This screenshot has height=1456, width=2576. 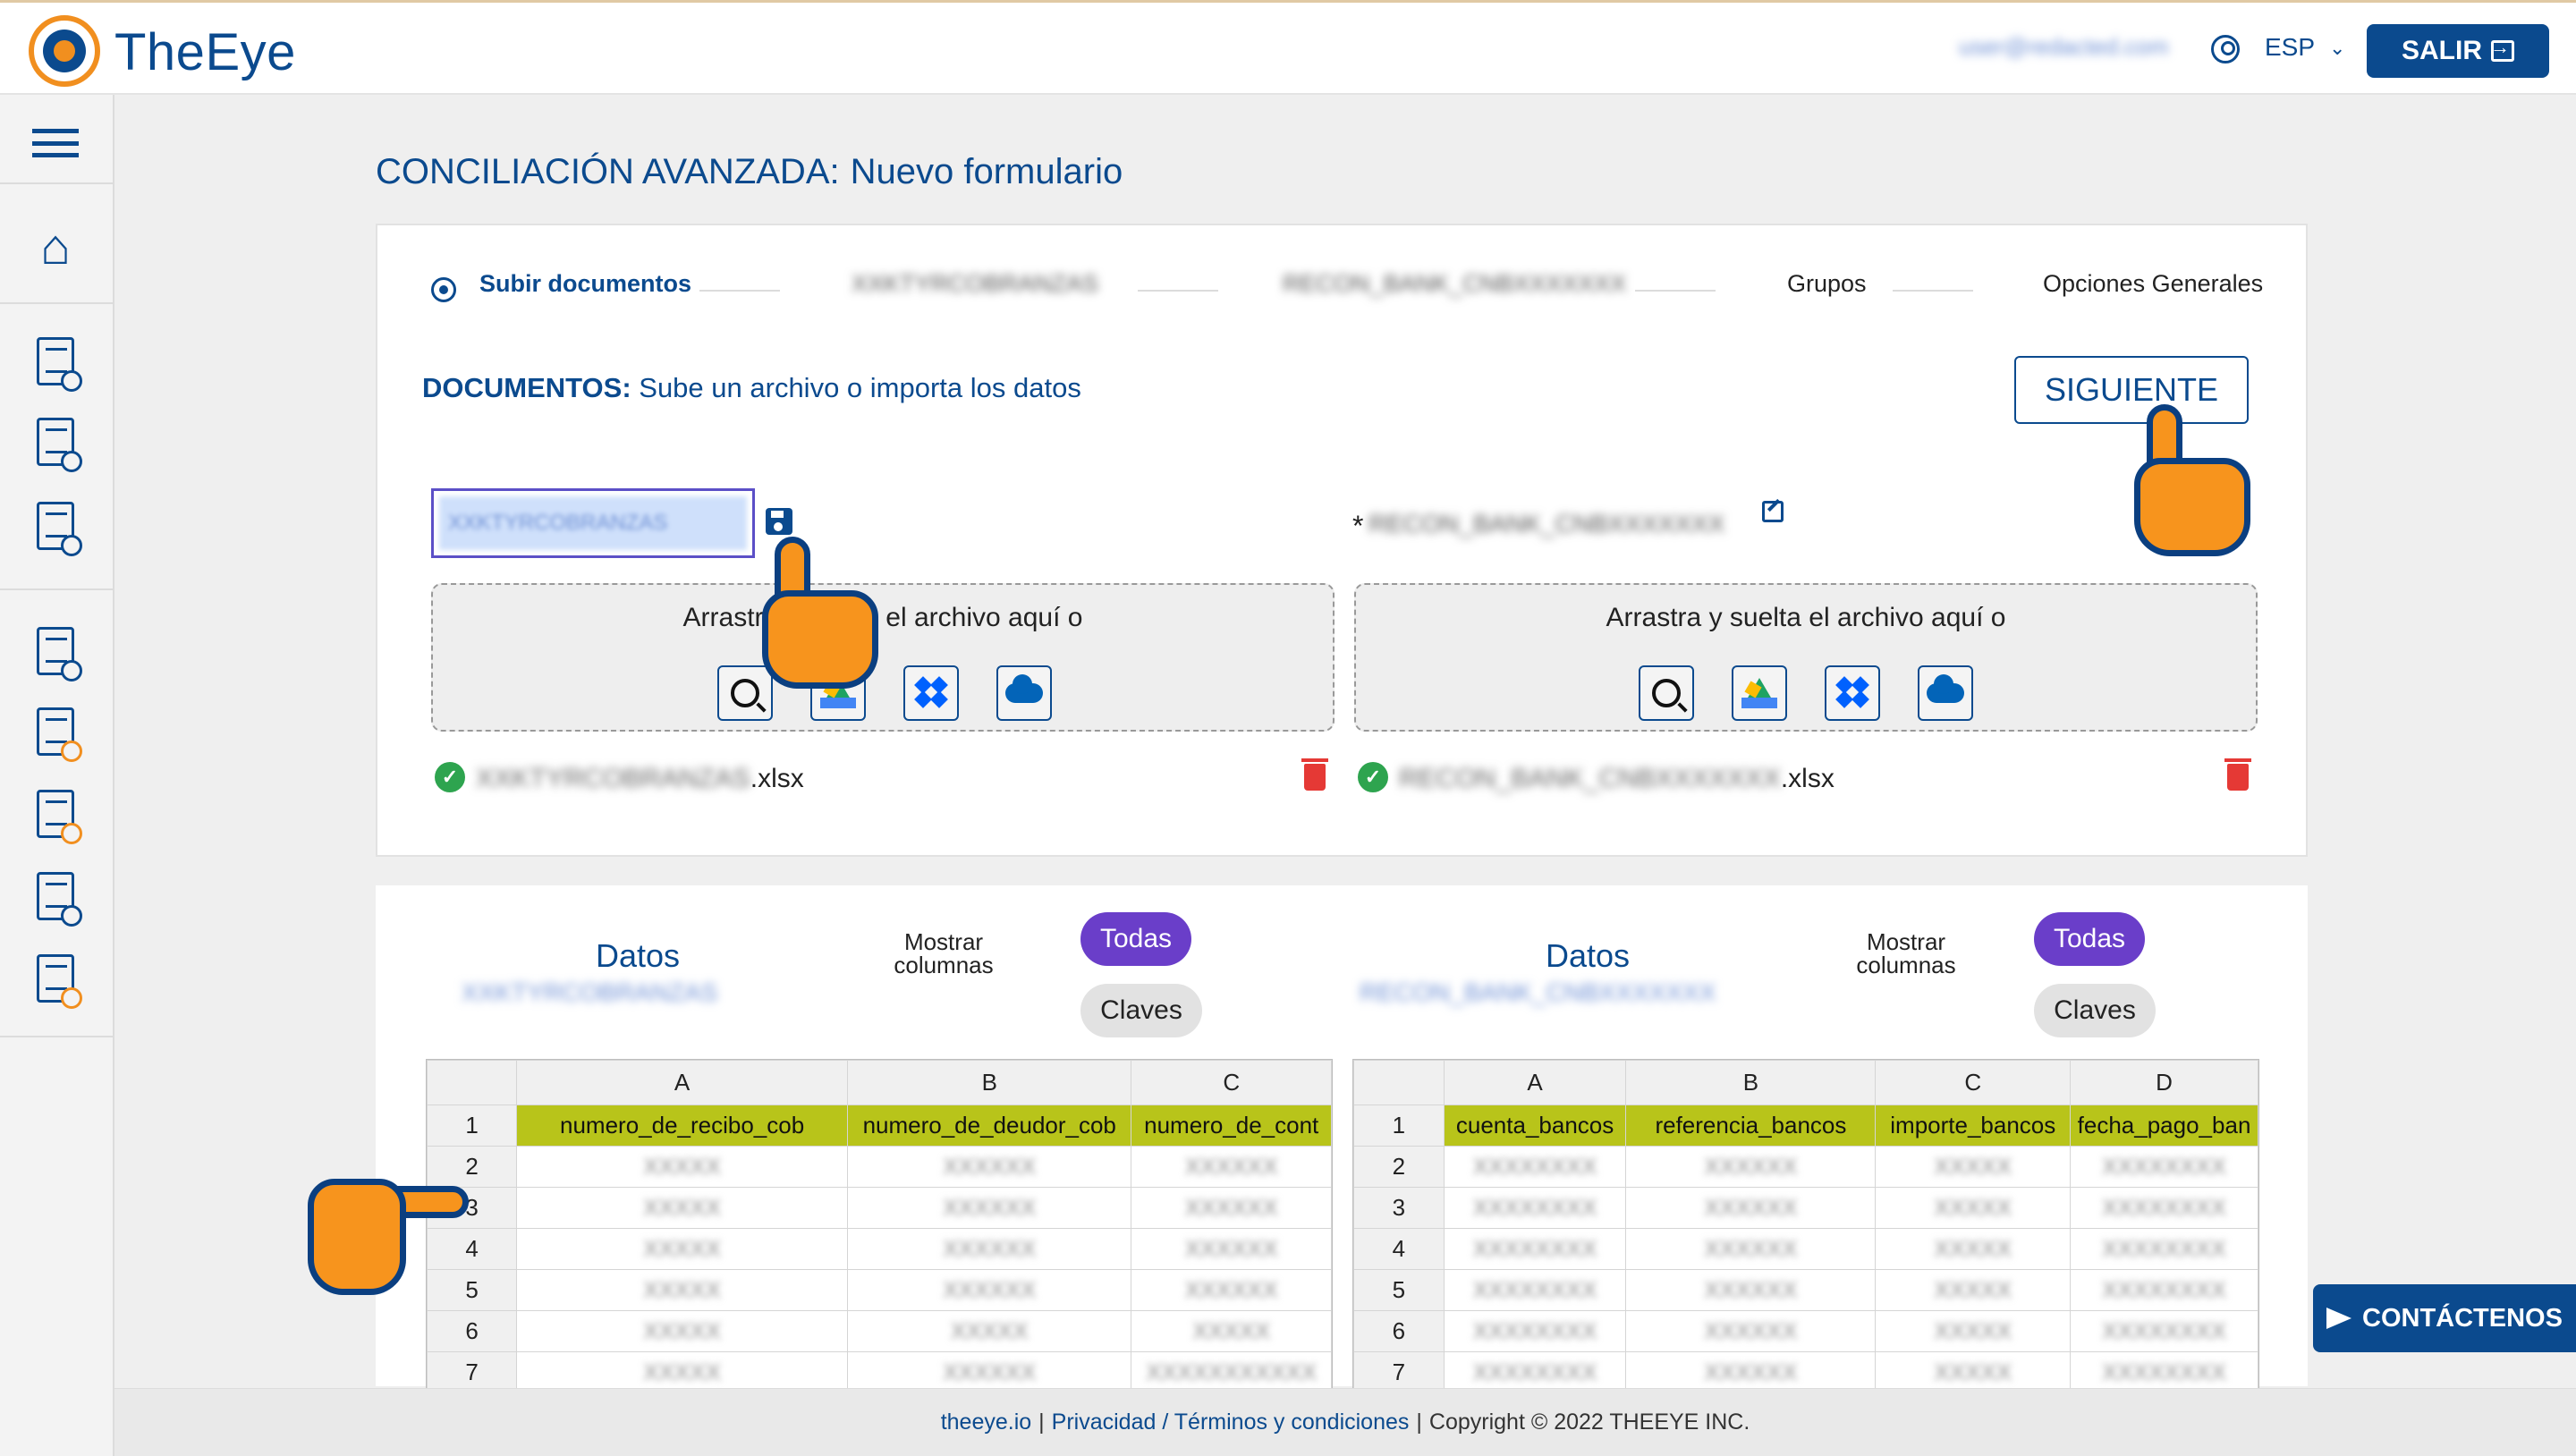 What do you see at coordinates (593, 523) in the screenshot?
I see `left-source-name-input: XXKTYRCOBRANZAS` at bounding box center [593, 523].